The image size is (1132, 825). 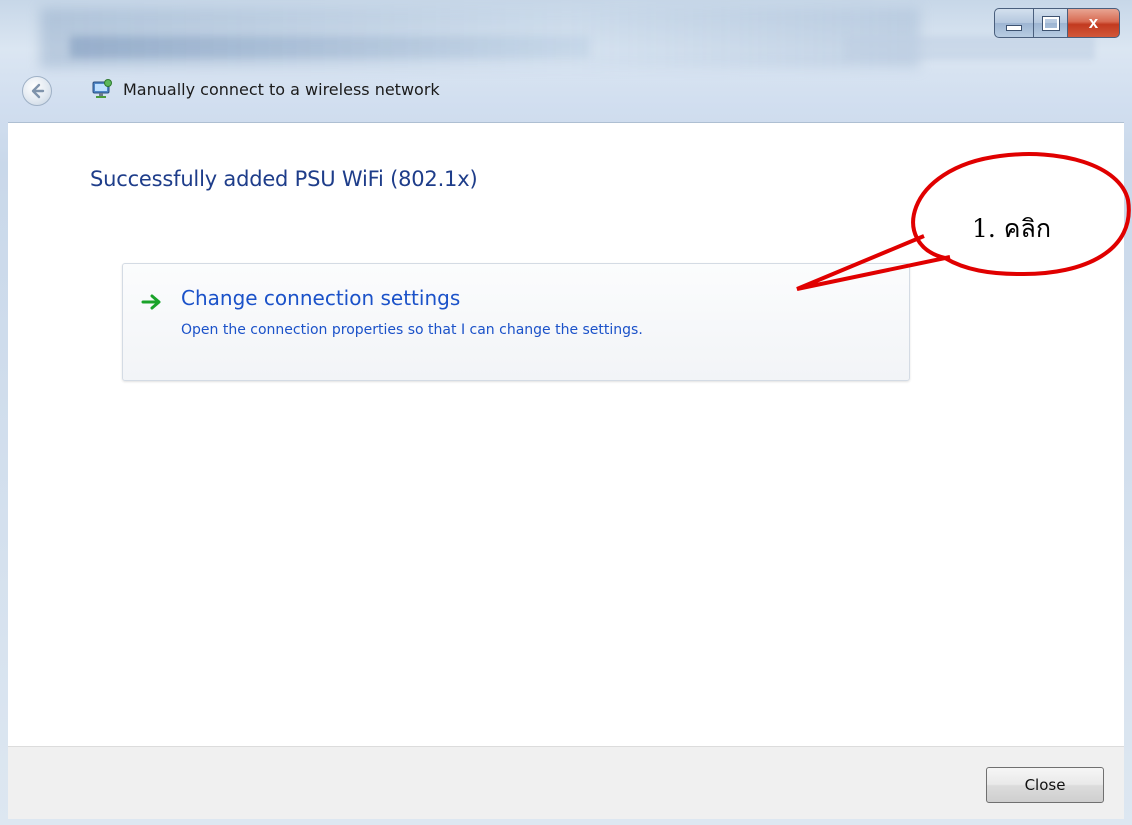 I want to click on window-close-button: x, so click(x=1094, y=23).